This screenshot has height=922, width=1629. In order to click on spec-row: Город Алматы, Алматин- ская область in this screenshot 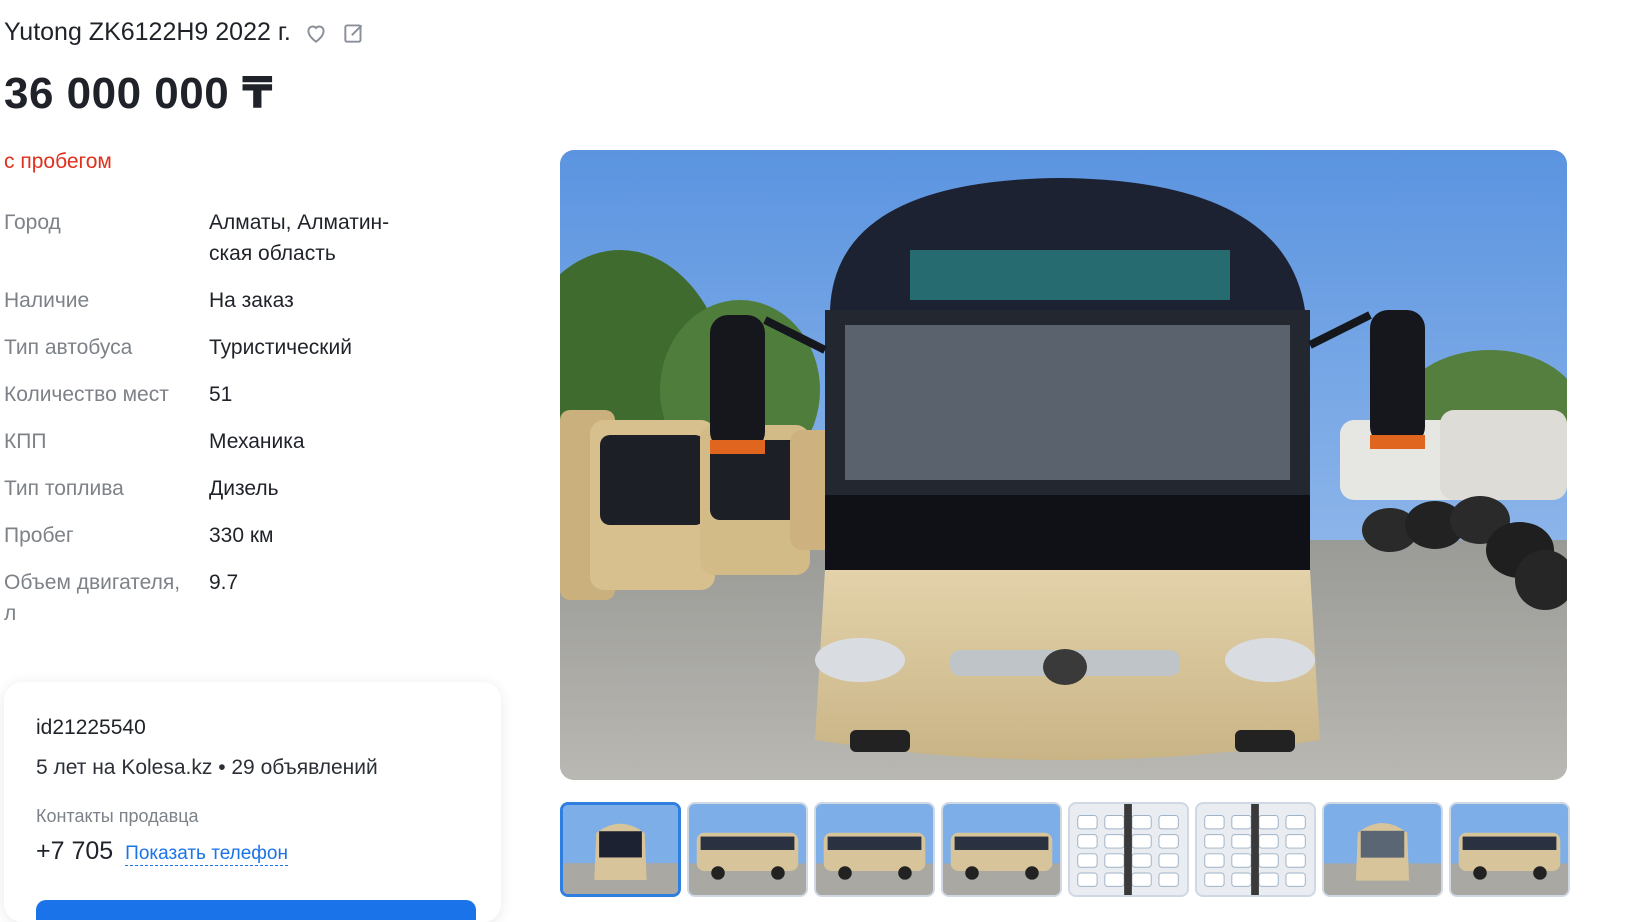, I will do `click(214, 238)`.